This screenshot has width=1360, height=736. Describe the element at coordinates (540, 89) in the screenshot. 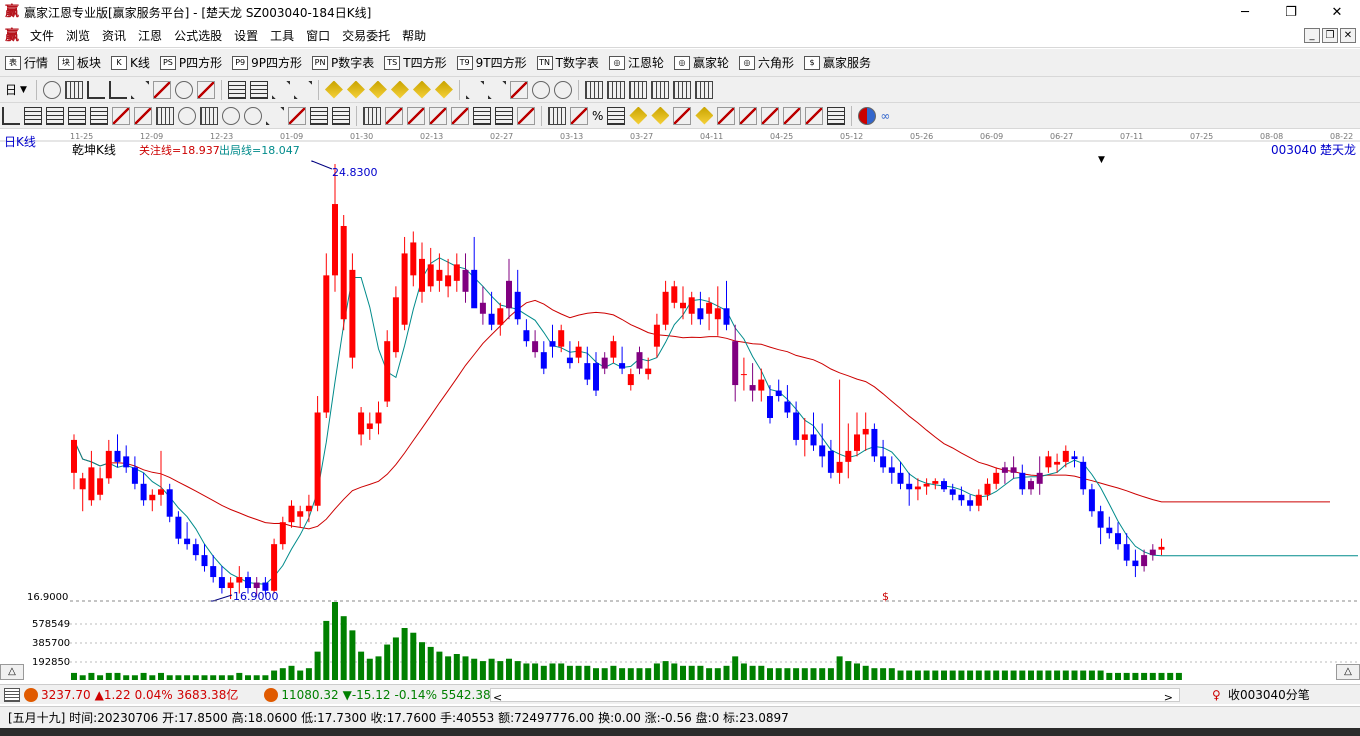

I see `pin-icon` at that location.